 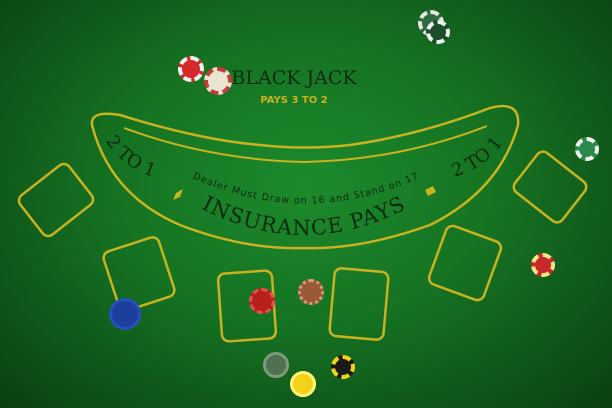 I want to click on chip-white, so click(x=218, y=81).